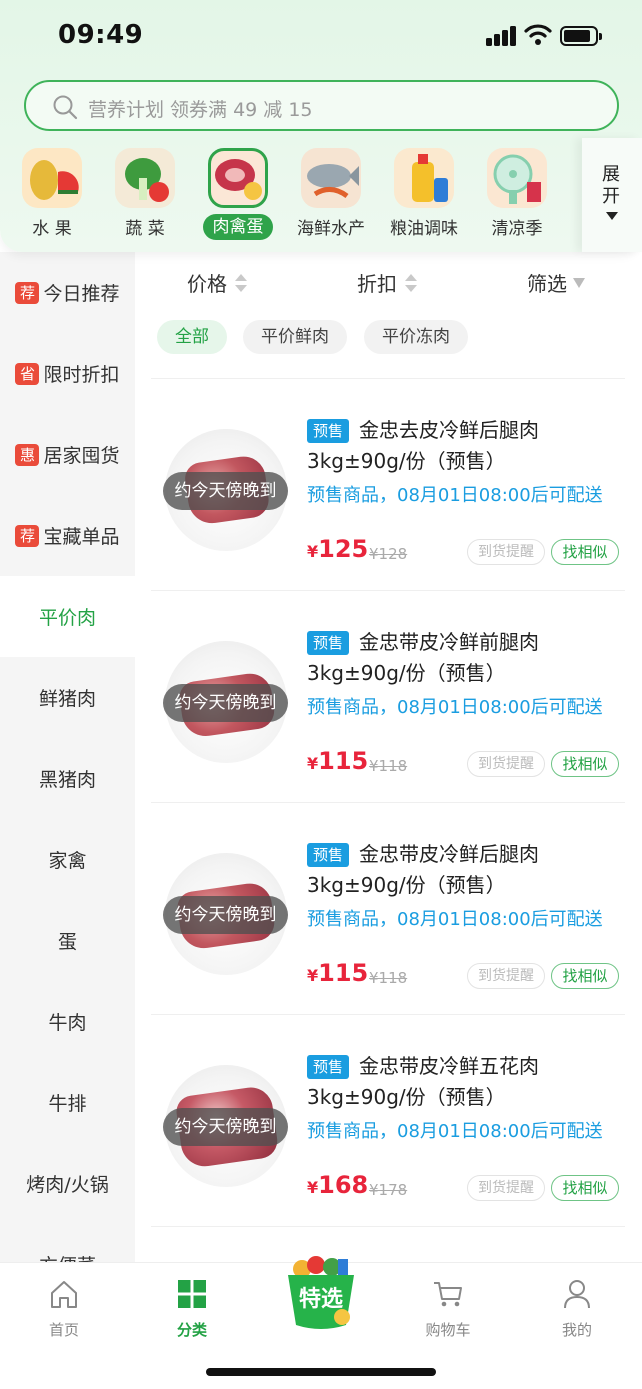  What do you see at coordinates (81, 537) in the screenshot?
I see `sidebar-item-label: 宝藏单品` at bounding box center [81, 537].